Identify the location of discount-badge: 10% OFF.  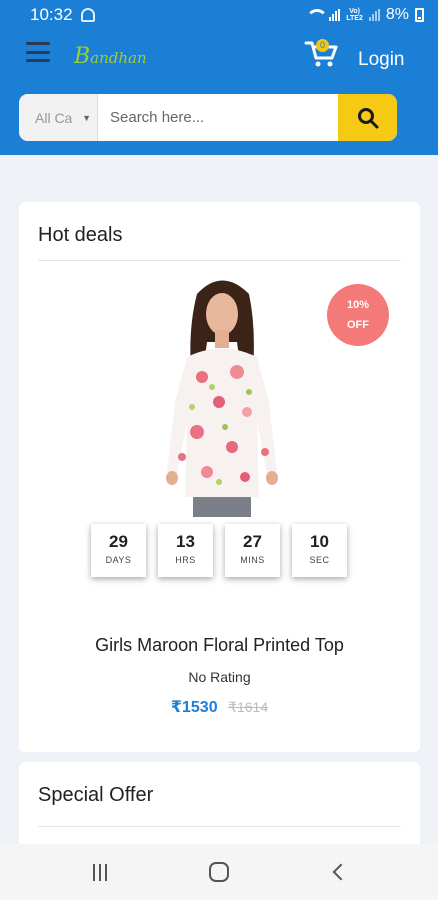
(358, 315).